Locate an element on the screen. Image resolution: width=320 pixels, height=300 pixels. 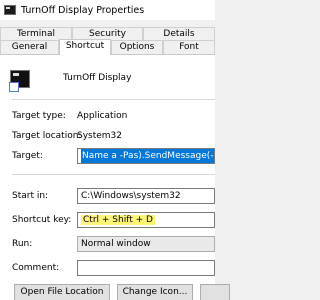
run-label: Run: is located at coordinates (22, 244).